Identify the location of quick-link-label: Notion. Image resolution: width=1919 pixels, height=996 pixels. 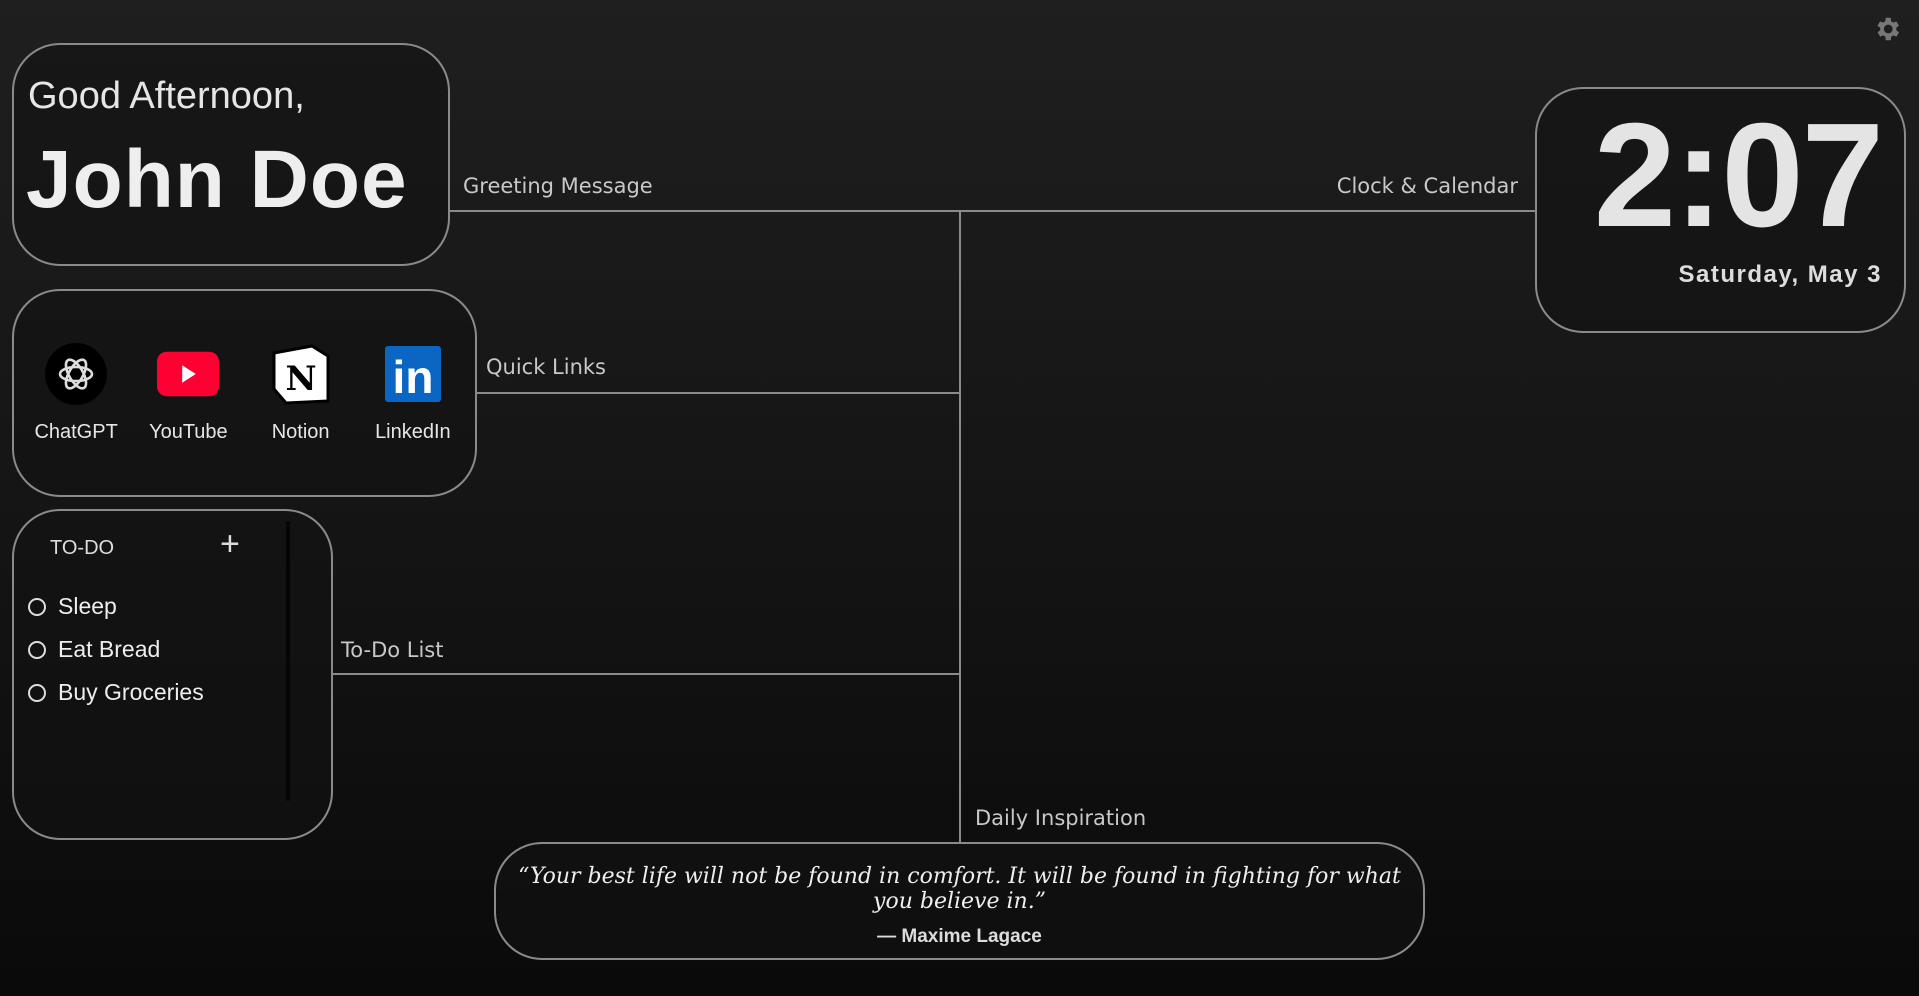
(300, 431).